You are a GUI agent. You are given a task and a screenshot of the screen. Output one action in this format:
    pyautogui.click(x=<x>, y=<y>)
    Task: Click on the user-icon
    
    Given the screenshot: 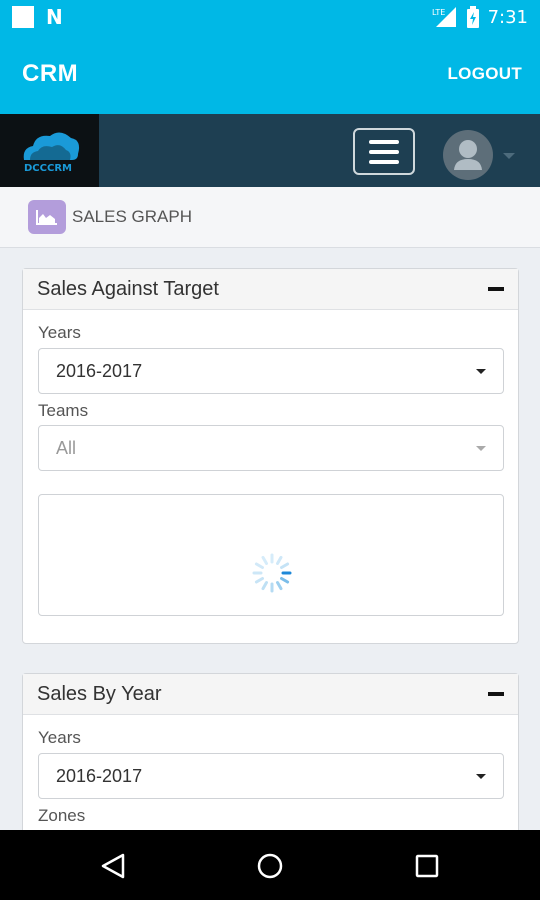 What is the action you would take?
    pyautogui.click(x=468, y=155)
    